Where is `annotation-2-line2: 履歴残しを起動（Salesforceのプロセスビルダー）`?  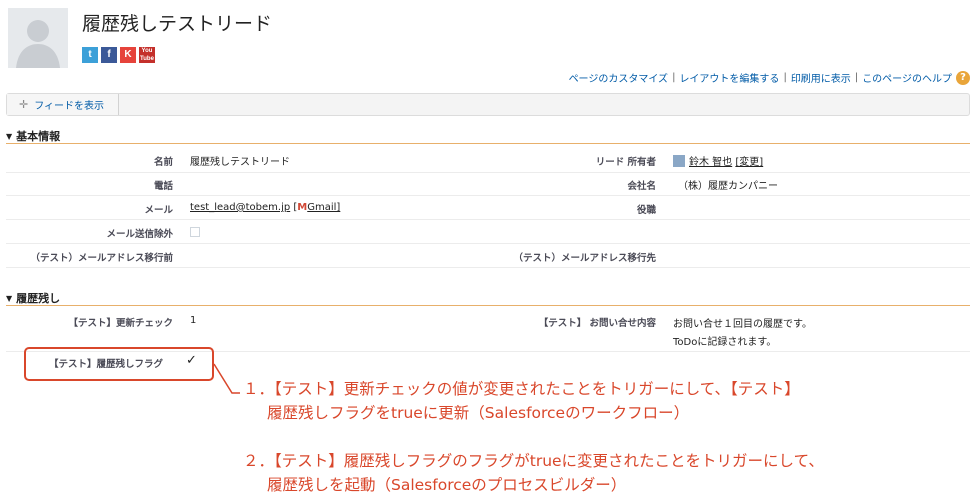 annotation-2-line2: 履歴残しを起動（Salesforceのプロセスビルダー） is located at coordinates (447, 485).